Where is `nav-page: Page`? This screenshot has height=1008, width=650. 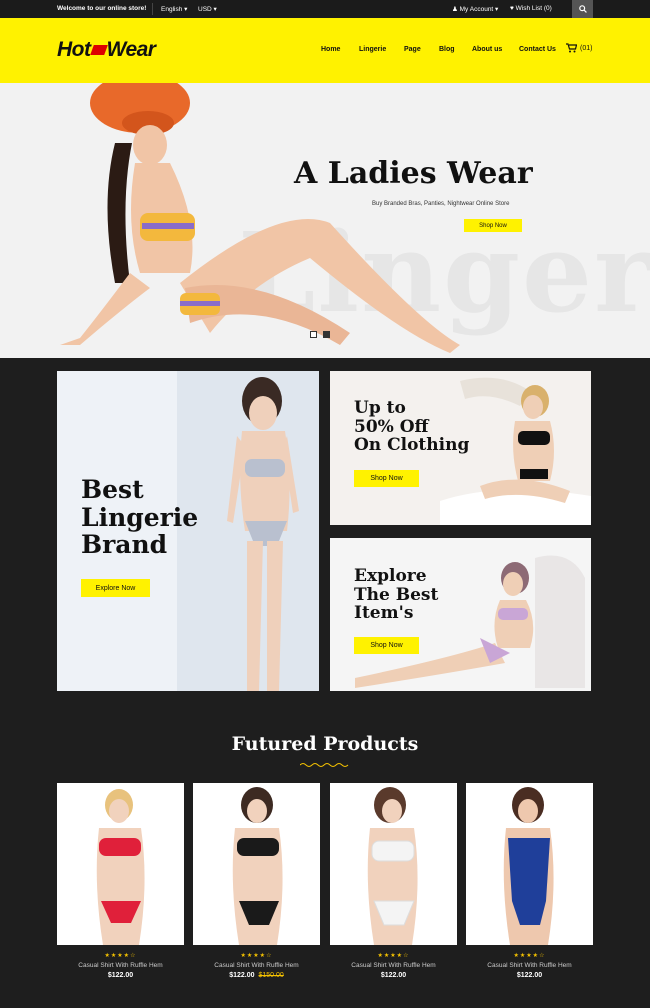
nav-page: Page is located at coordinates (412, 49).